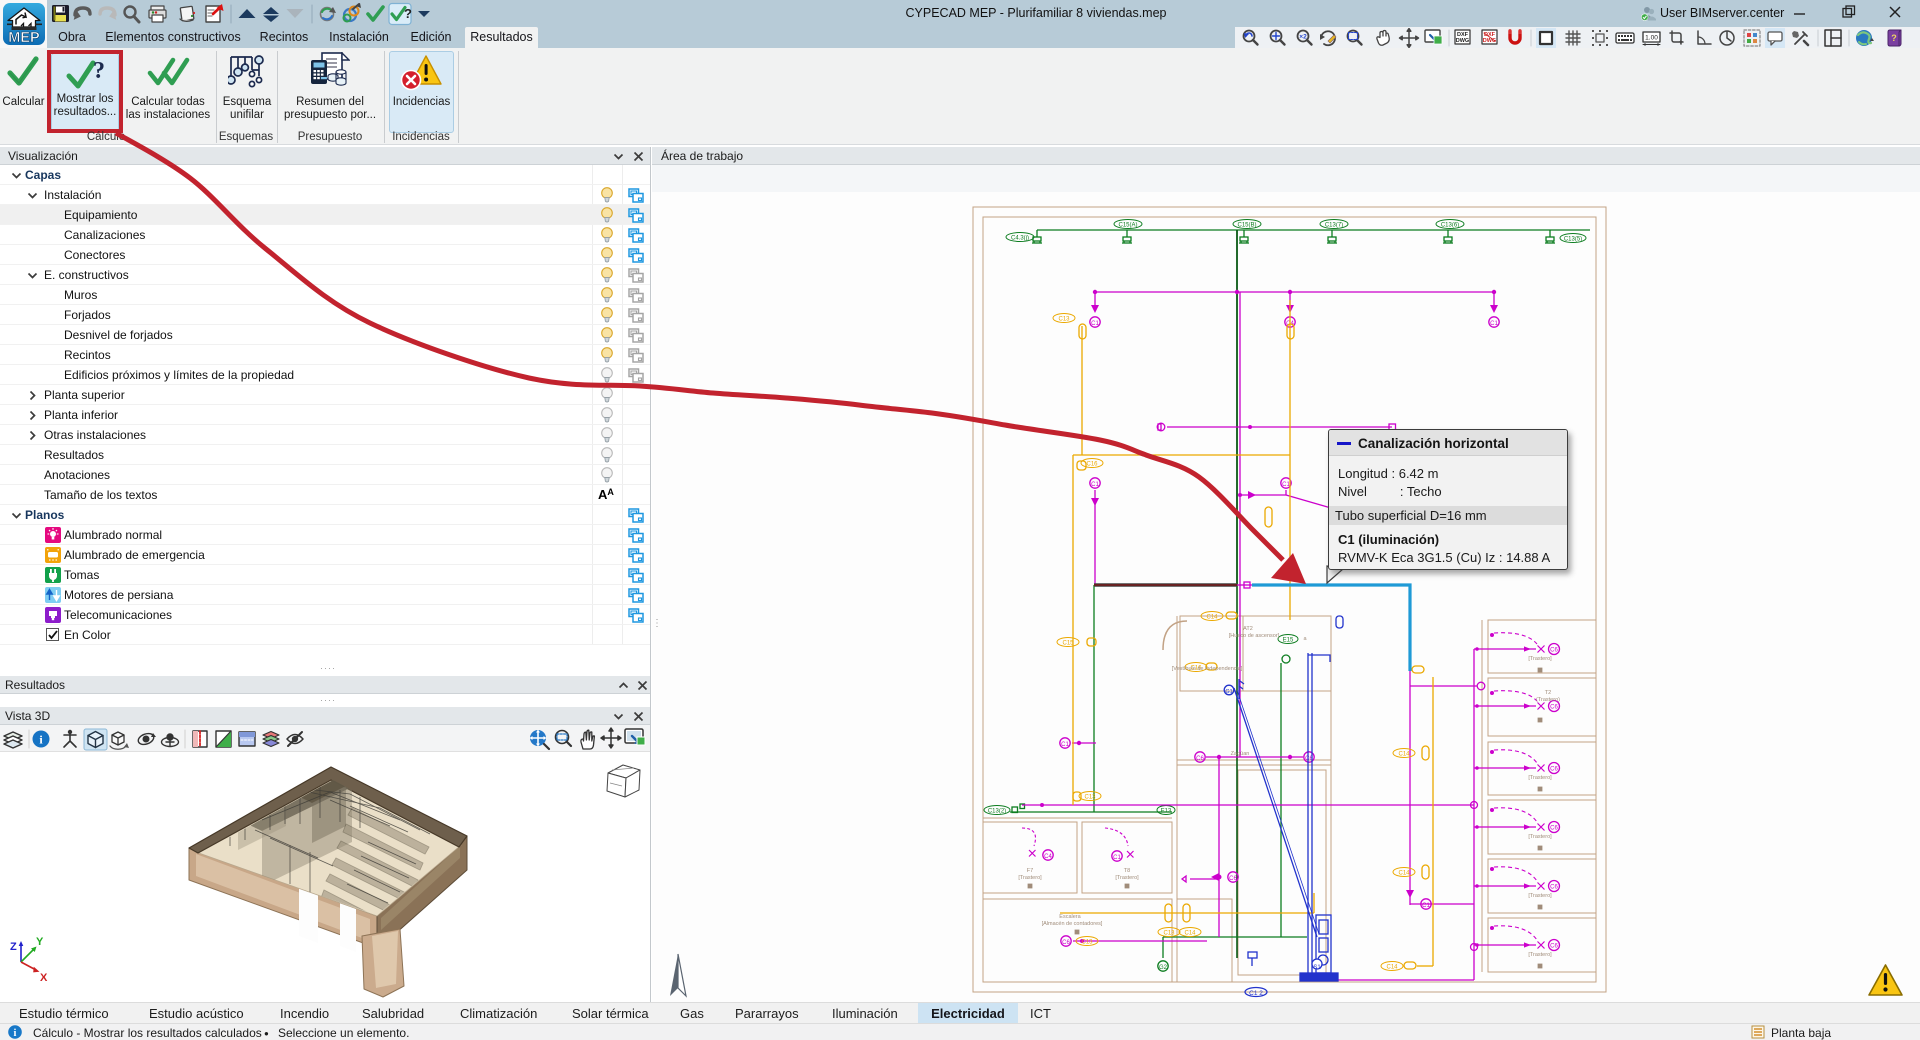  I want to click on svg-text: G2, so click(1163, 968).